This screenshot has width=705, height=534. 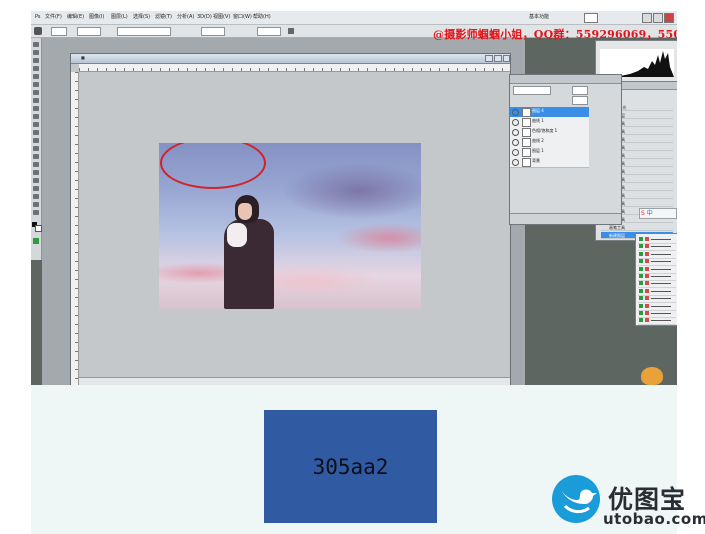 What do you see at coordinates (489, 58) in the screenshot?
I see `doc-minimize-button` at bounding box center [489, 58].